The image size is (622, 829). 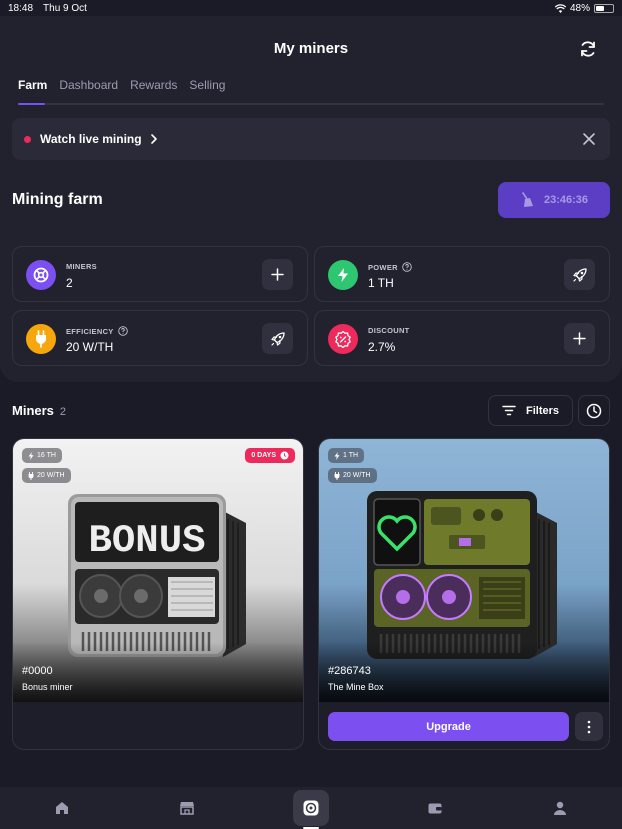 What do you see at coordinates (90, 347) in the screenshot?
I see `efficiency-stat-value: 20 W/TH` at bounding box center [90, 347].